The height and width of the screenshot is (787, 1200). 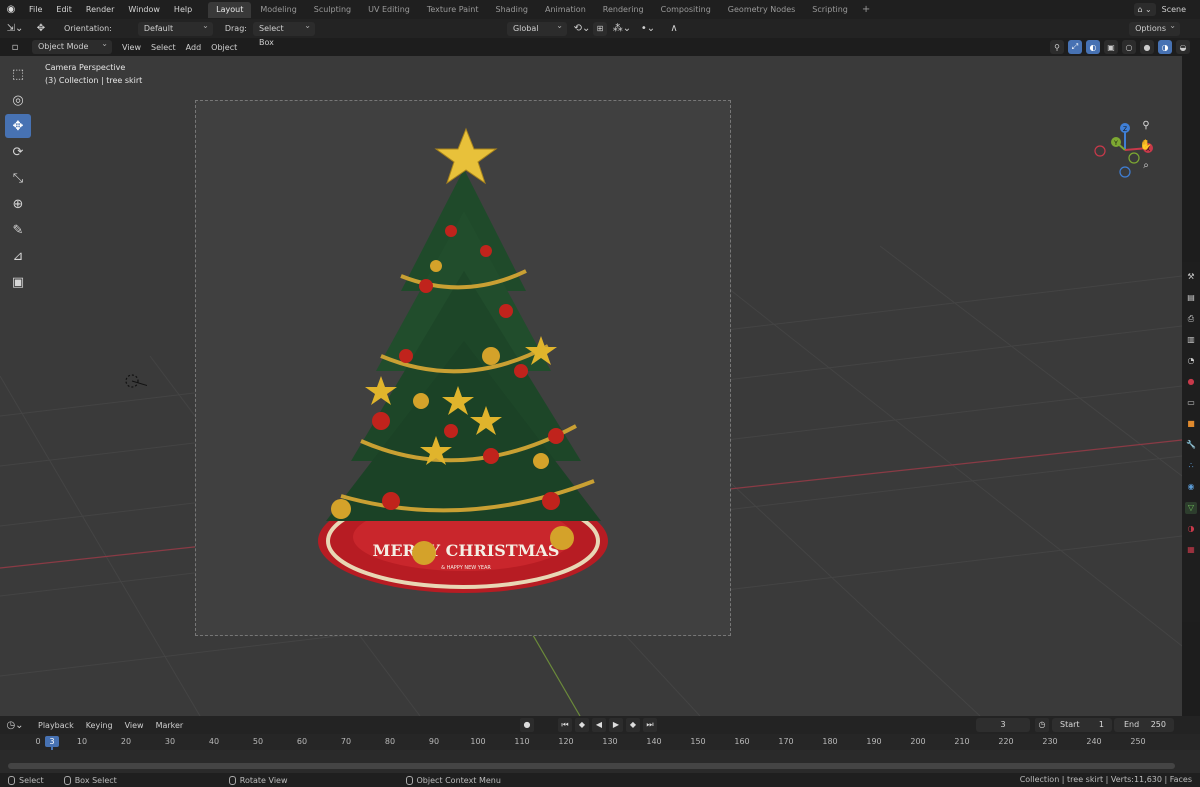 What do you see at coordinates (1191, 298) in the screenshot?
I see `render-properties-icon: ▤` at bounding box center [1191, 298].